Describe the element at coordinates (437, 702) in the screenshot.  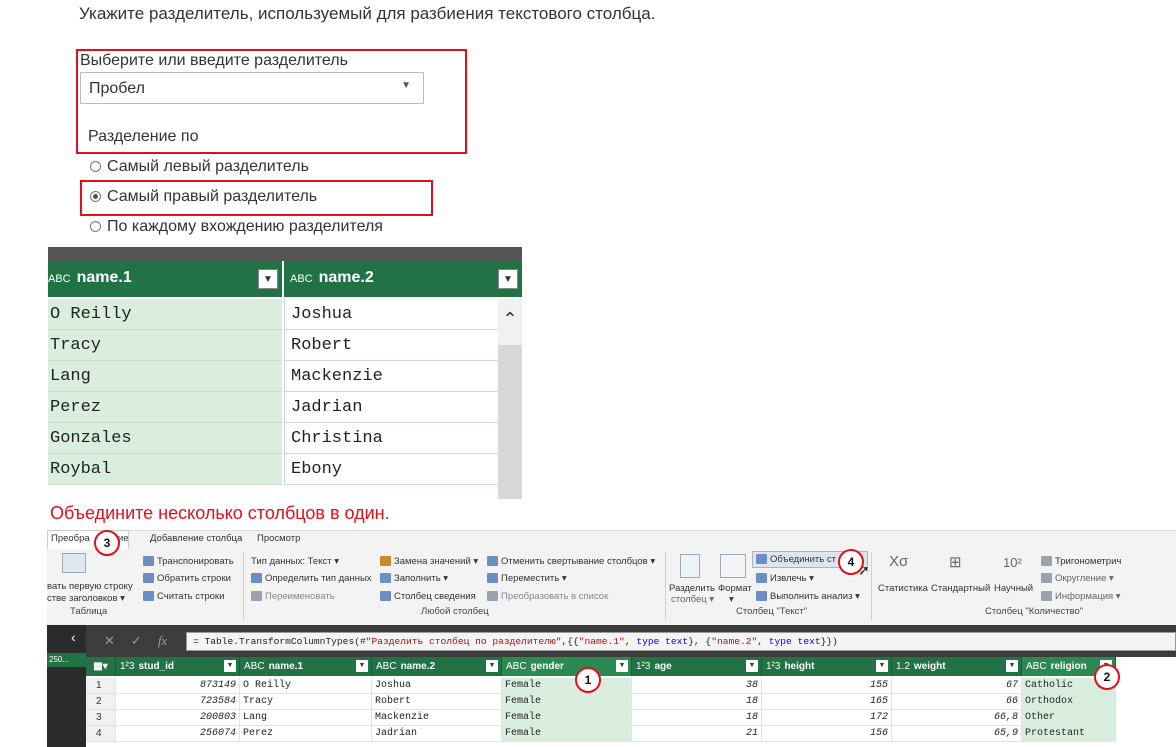
I see `table-cell: Robert` at that location.